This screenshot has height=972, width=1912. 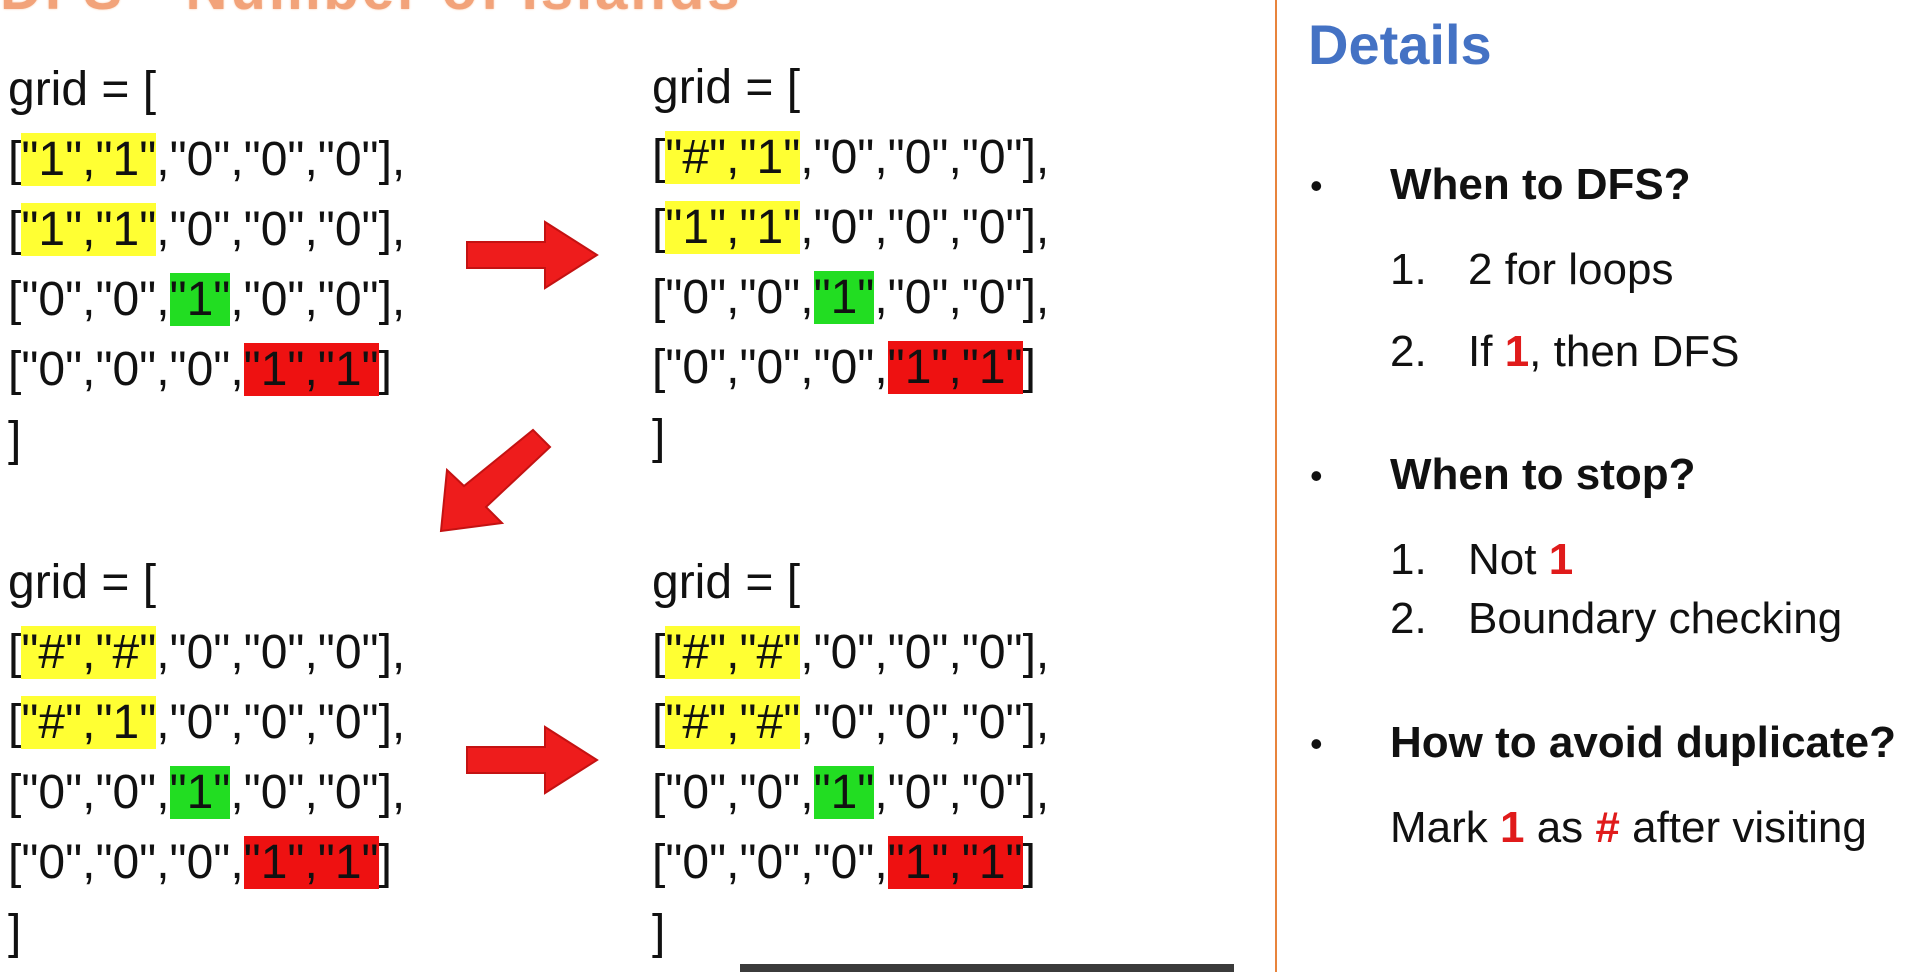 What do you see at coordinates (987, 968) in the screenshot?
I see `video-progress-bar` at bounding box center [987, 968].